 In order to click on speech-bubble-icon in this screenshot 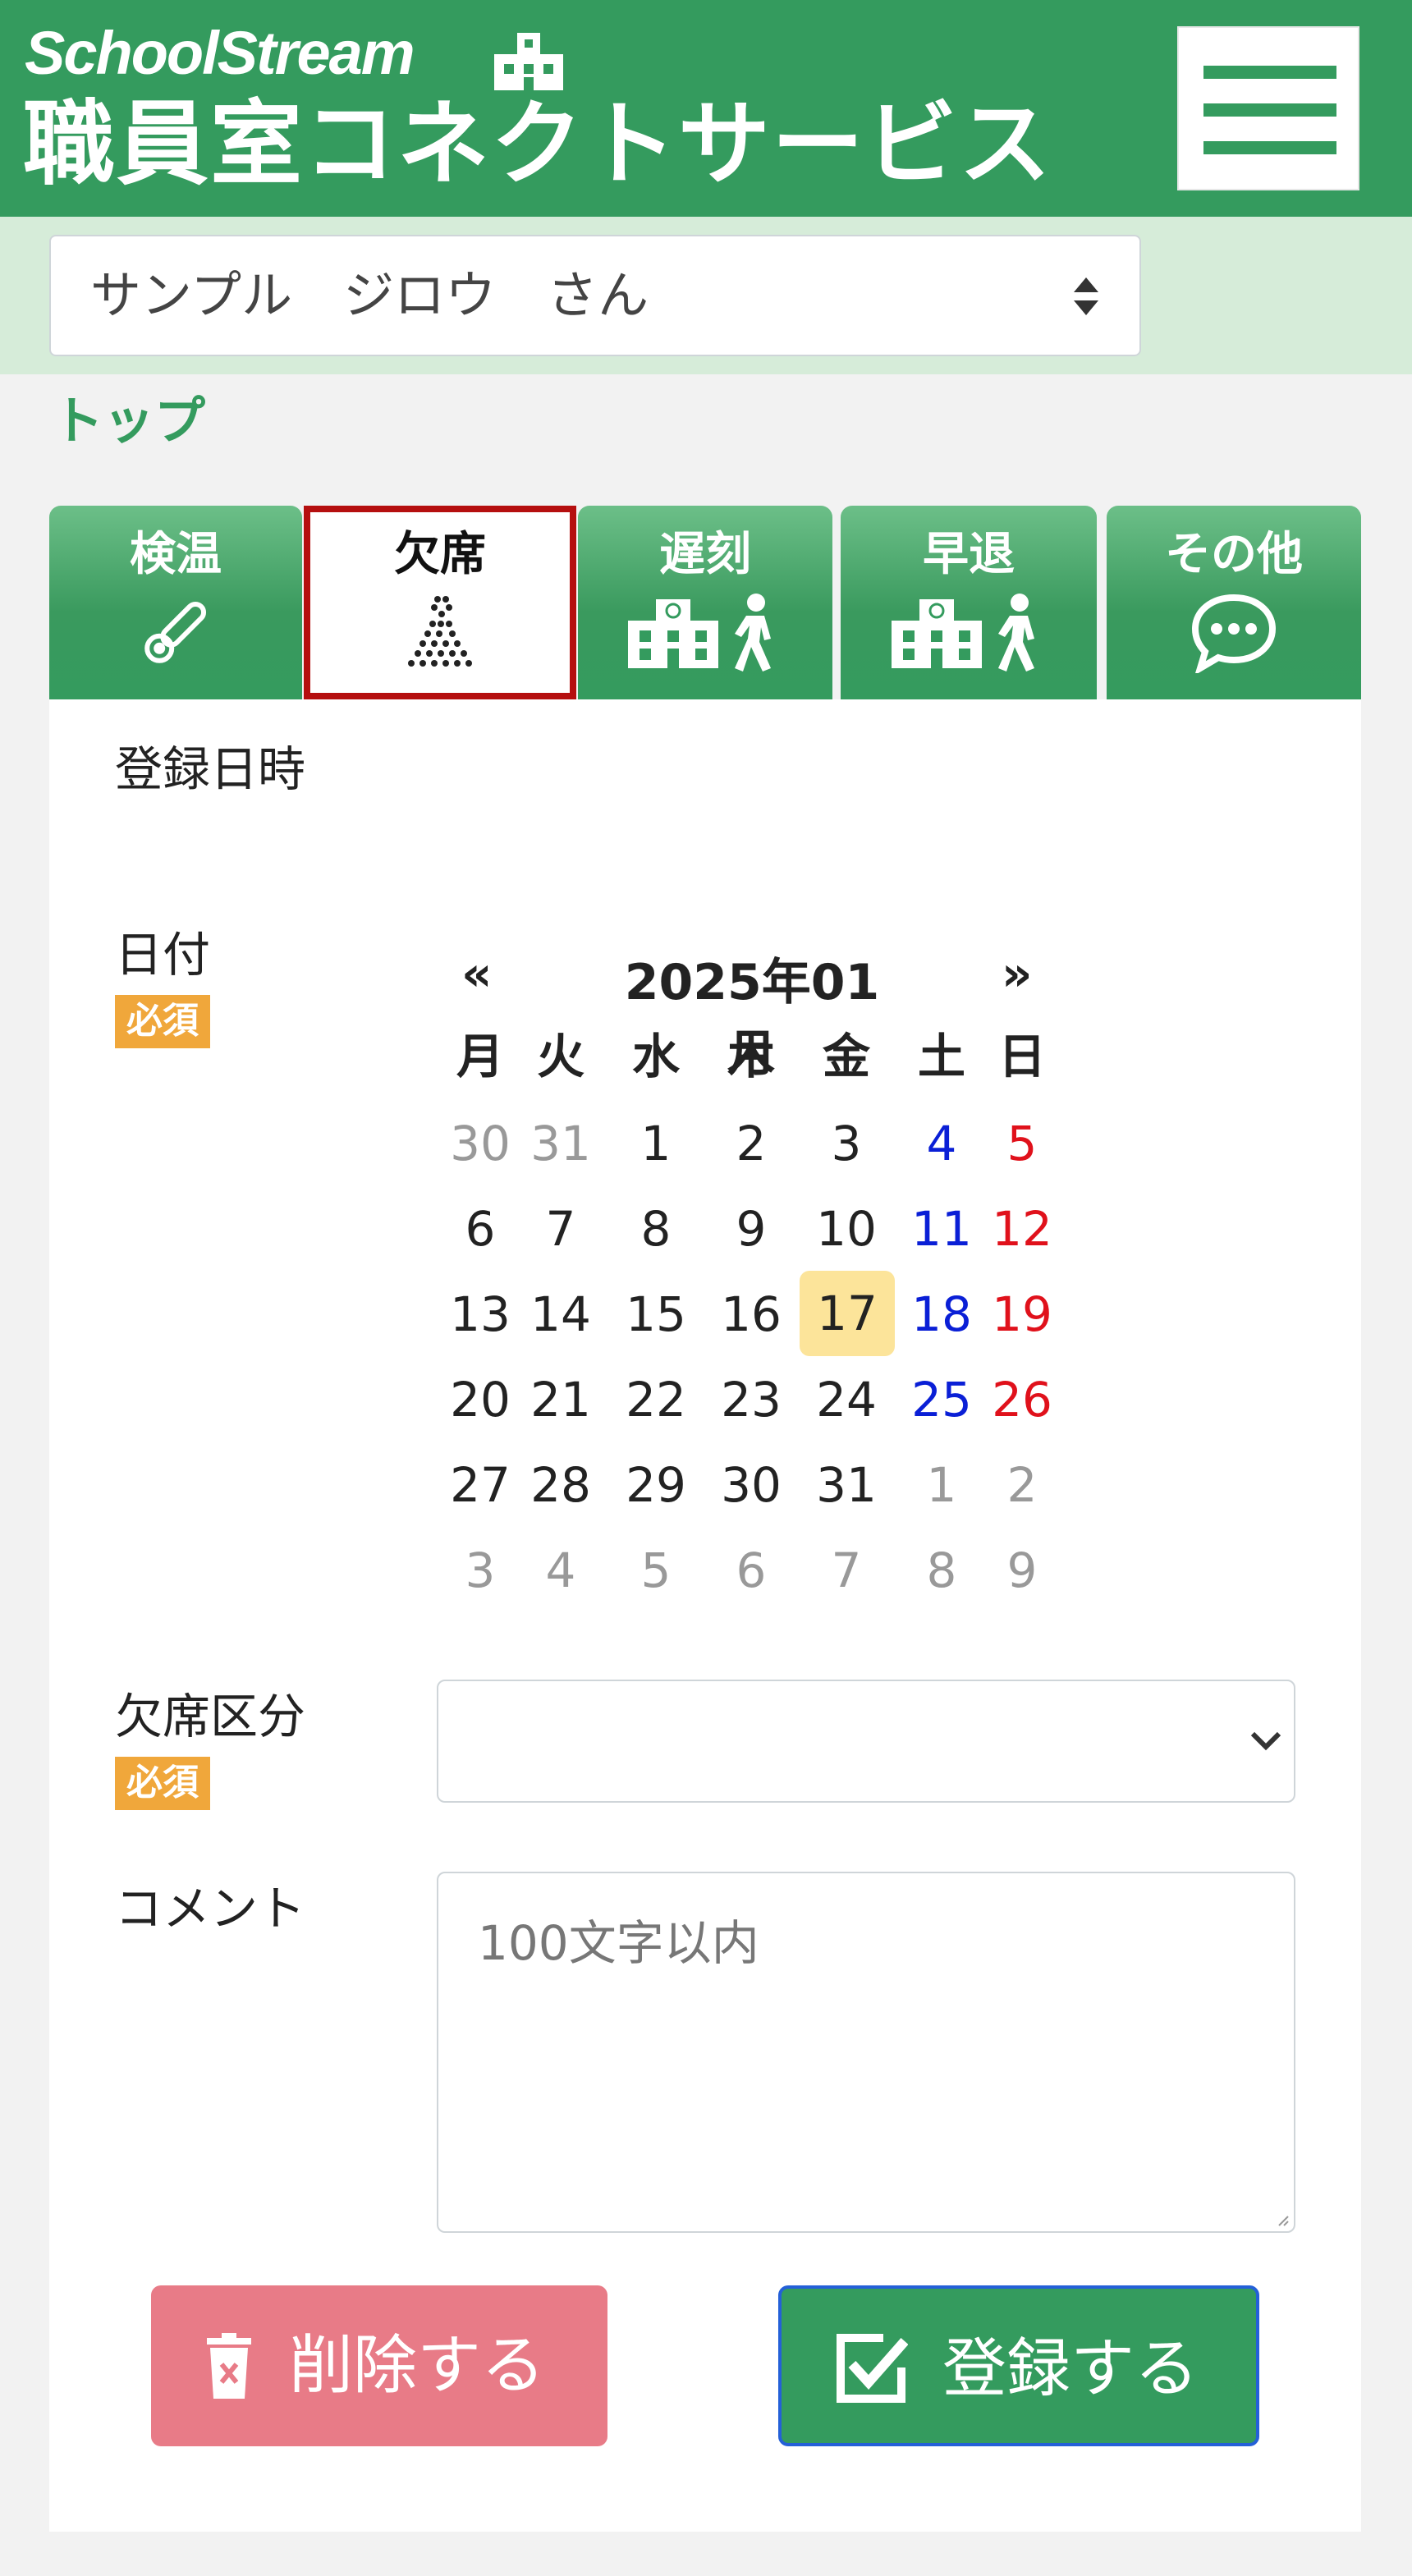, I will do `click(1234, 634)`.